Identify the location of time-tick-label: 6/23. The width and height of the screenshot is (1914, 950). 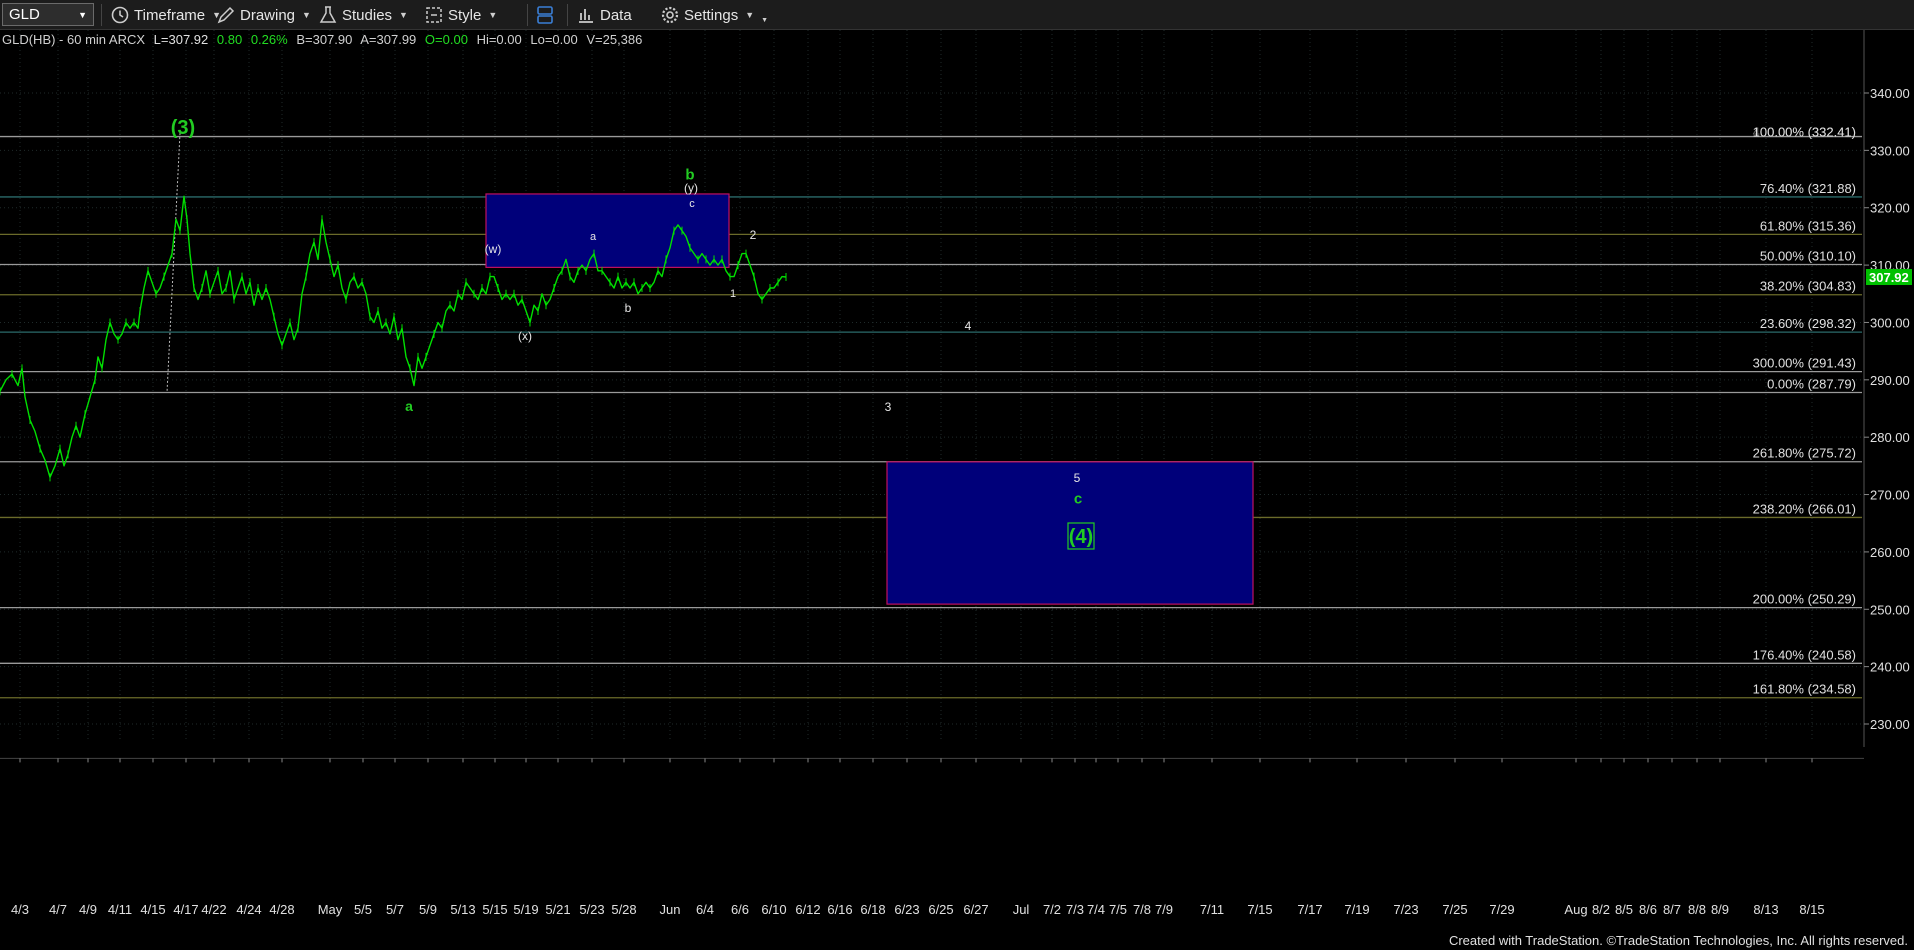
(906, 909).